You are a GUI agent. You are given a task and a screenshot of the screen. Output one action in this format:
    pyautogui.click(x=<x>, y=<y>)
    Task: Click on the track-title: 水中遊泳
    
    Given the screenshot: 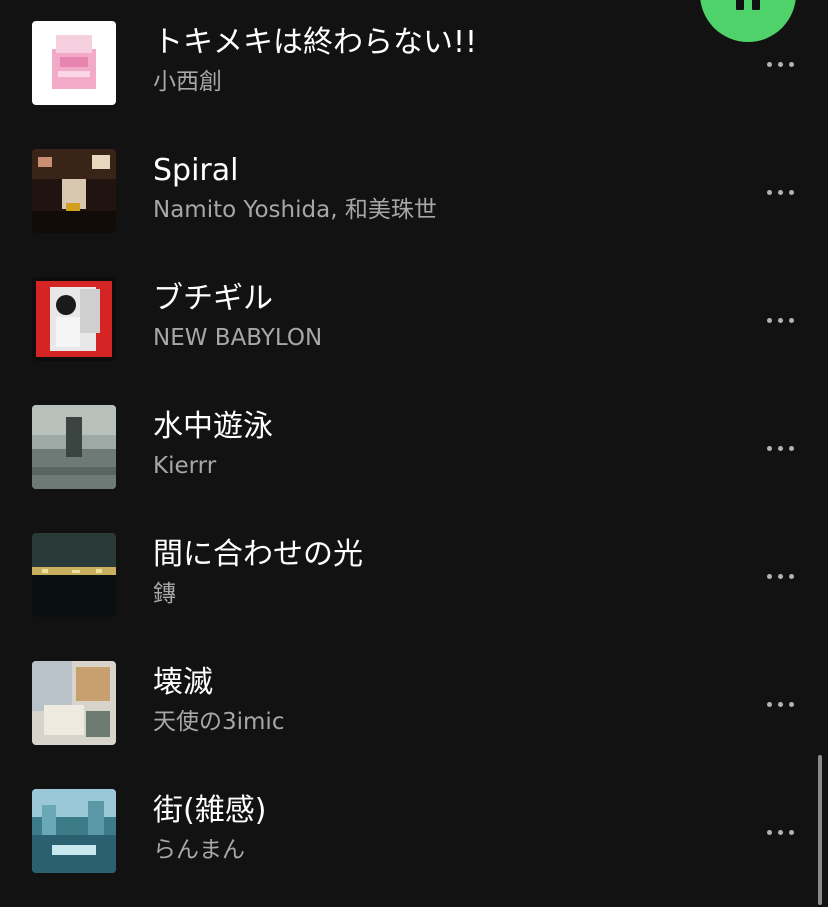 What is the action you would take?
    pyautogui.click(x=213, y=426)
    